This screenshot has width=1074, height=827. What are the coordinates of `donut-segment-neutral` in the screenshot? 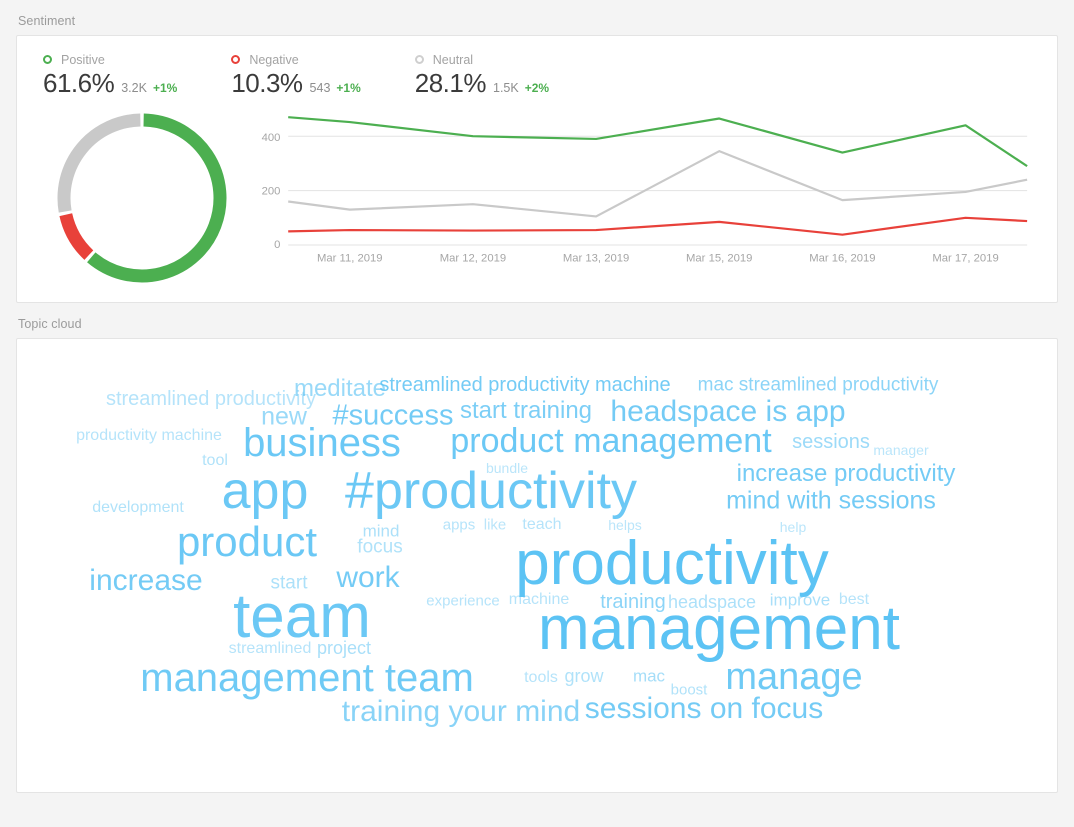 It's located at (99, 163).